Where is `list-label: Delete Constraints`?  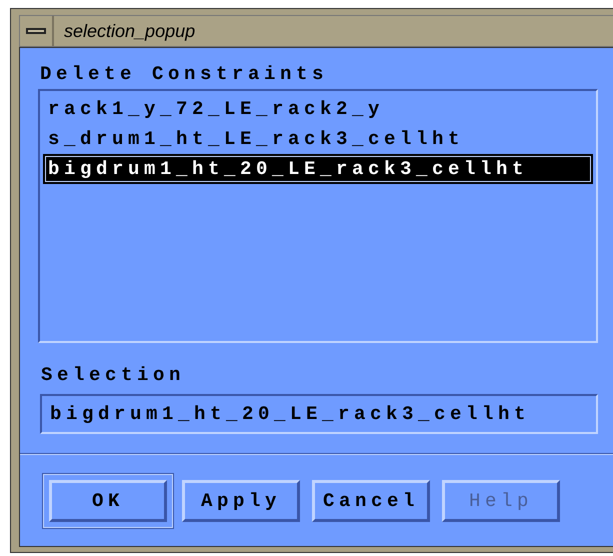 list-label: Delete Constraints is located at coordinates (185, 74).